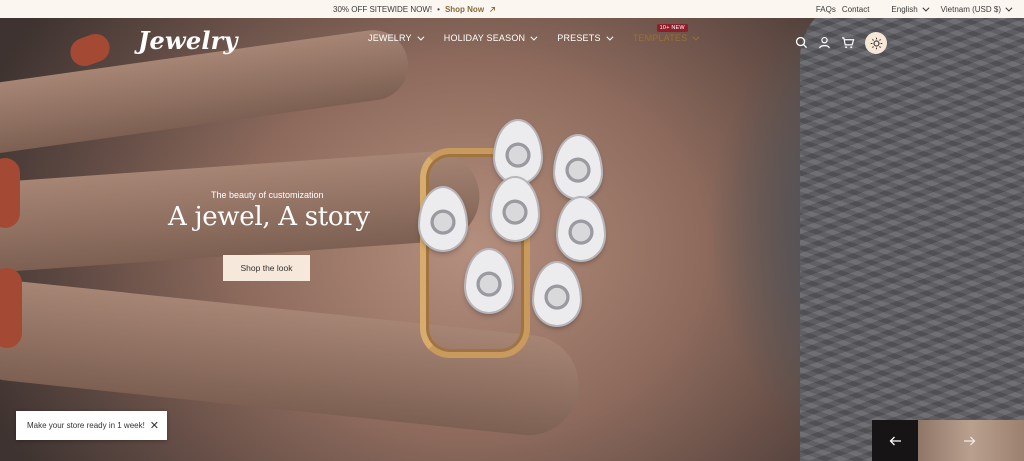 The image size is (1024, 461). Describe the element at coordinates (484, 38) in the screenshot. I see `nav-label: HOLIDAY SEASON` at that location.